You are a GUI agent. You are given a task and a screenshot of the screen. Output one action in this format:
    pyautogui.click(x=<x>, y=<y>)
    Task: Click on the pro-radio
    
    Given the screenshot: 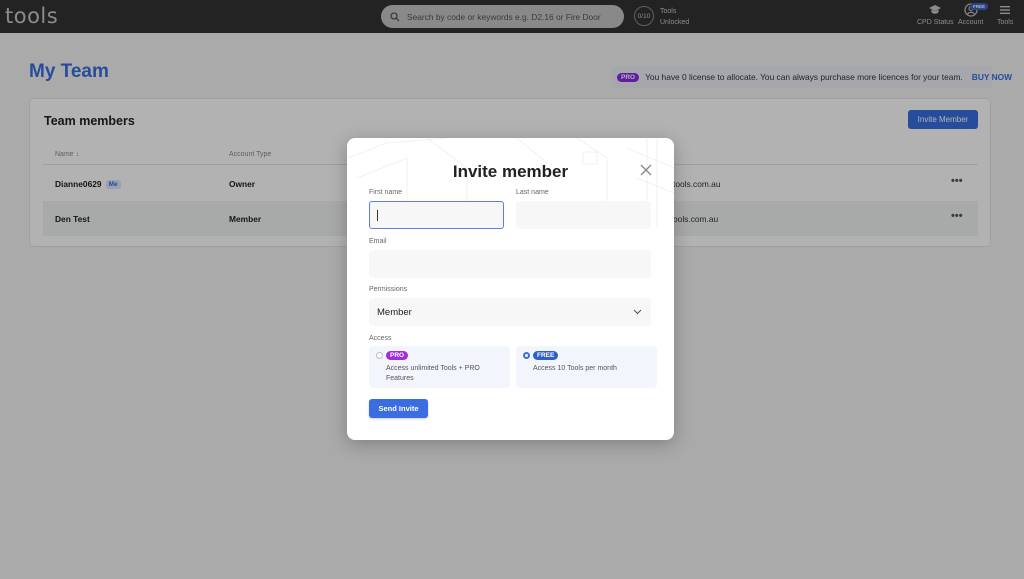 What is the action you would take?
    pyautogui.click(x=379, y=355)
    